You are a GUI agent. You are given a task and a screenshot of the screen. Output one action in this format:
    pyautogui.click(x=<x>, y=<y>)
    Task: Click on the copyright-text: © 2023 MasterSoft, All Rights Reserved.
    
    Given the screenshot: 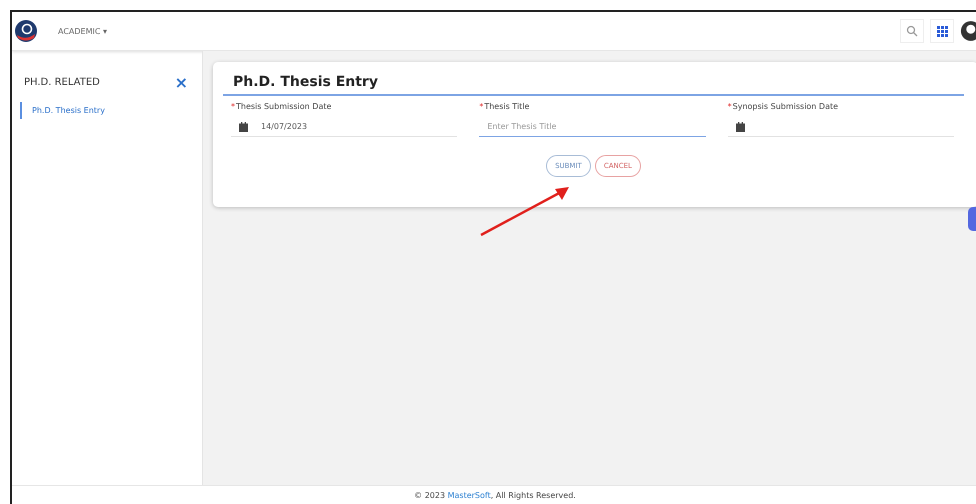 What is the action you would take?
    pyautogui.click(x=495, y=495)
    